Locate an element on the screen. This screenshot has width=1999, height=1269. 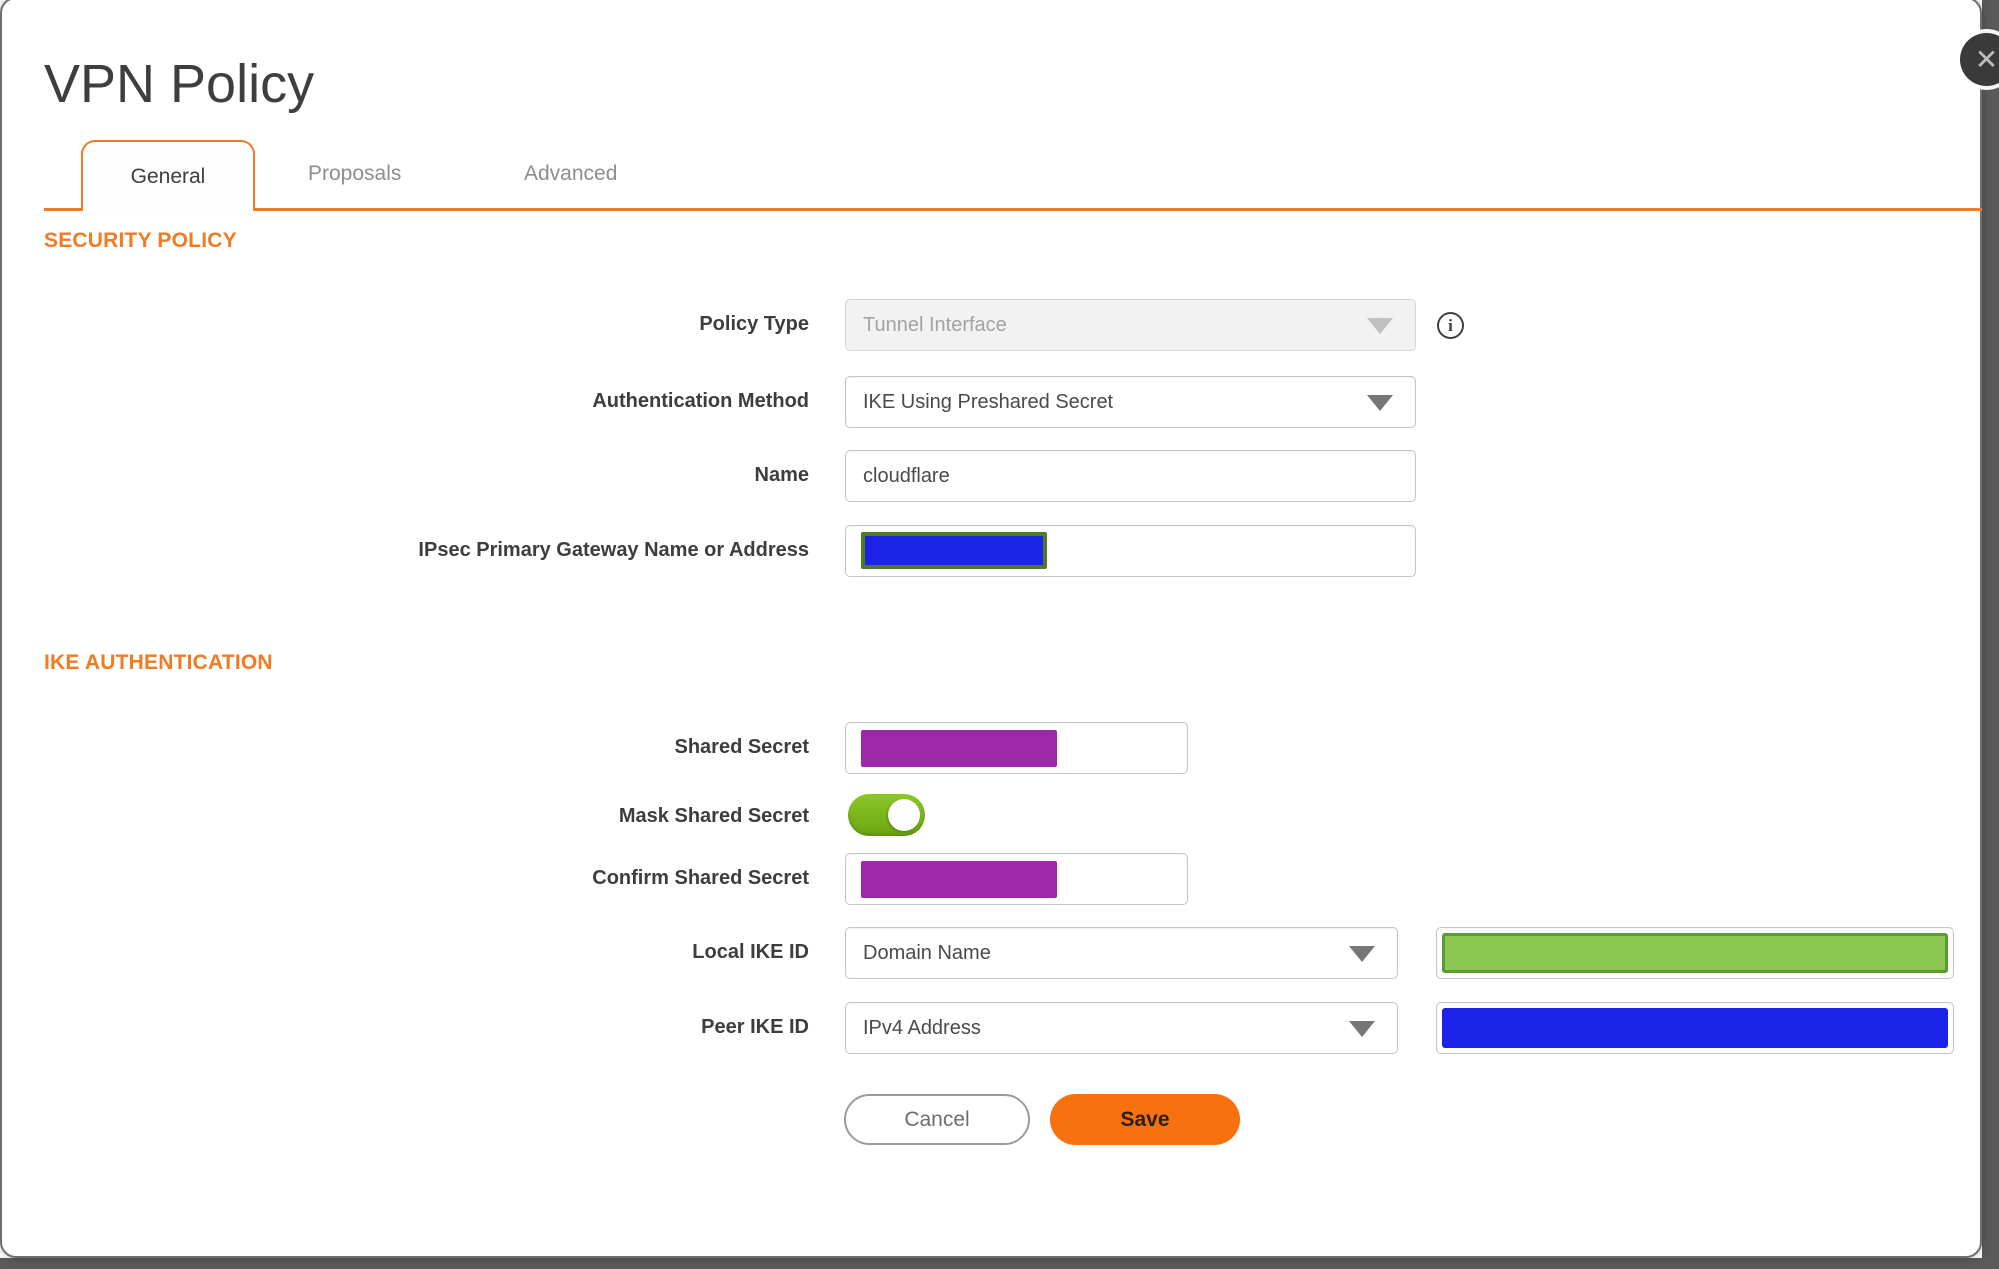
name-input: cloudflare is located at coordinates (1130, 476).